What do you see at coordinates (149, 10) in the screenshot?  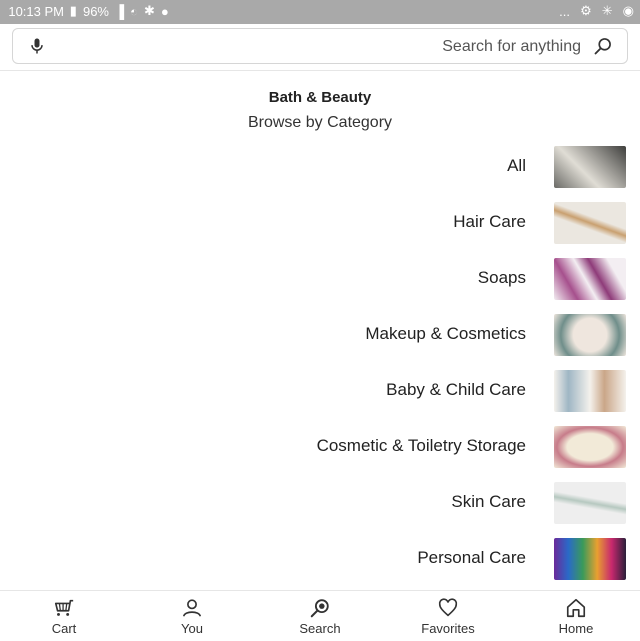 I see `bluetooth-icon: ✱` at bounding box center [149, 10].